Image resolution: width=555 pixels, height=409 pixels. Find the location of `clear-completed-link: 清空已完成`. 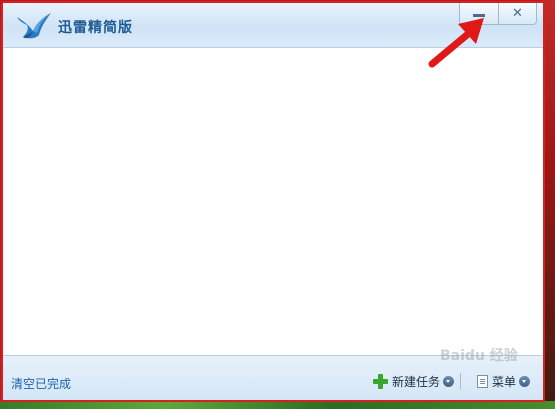

clear-completed-link: 清空已完成 is located at coordinates (41, 383).